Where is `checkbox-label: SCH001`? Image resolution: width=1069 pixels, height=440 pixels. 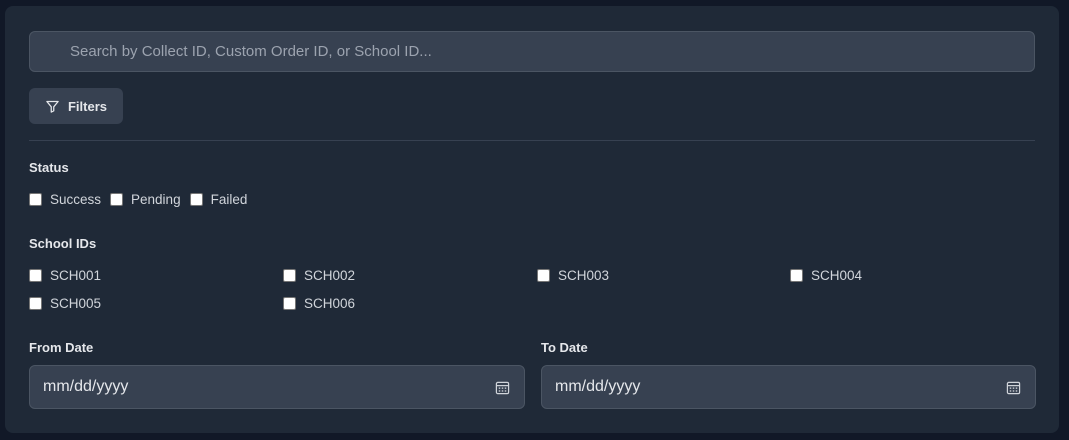 checkbox-label: SCH001 is located at coordinates (76, 275).